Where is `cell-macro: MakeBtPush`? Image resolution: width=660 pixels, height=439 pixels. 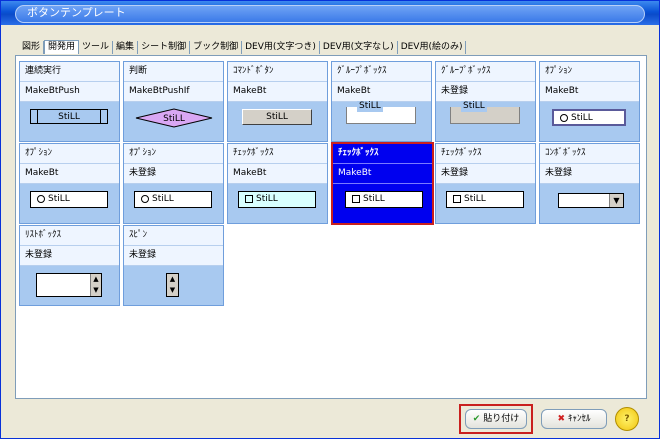 cell-macro: MakeBtPush is located at coordinates (69, 92).